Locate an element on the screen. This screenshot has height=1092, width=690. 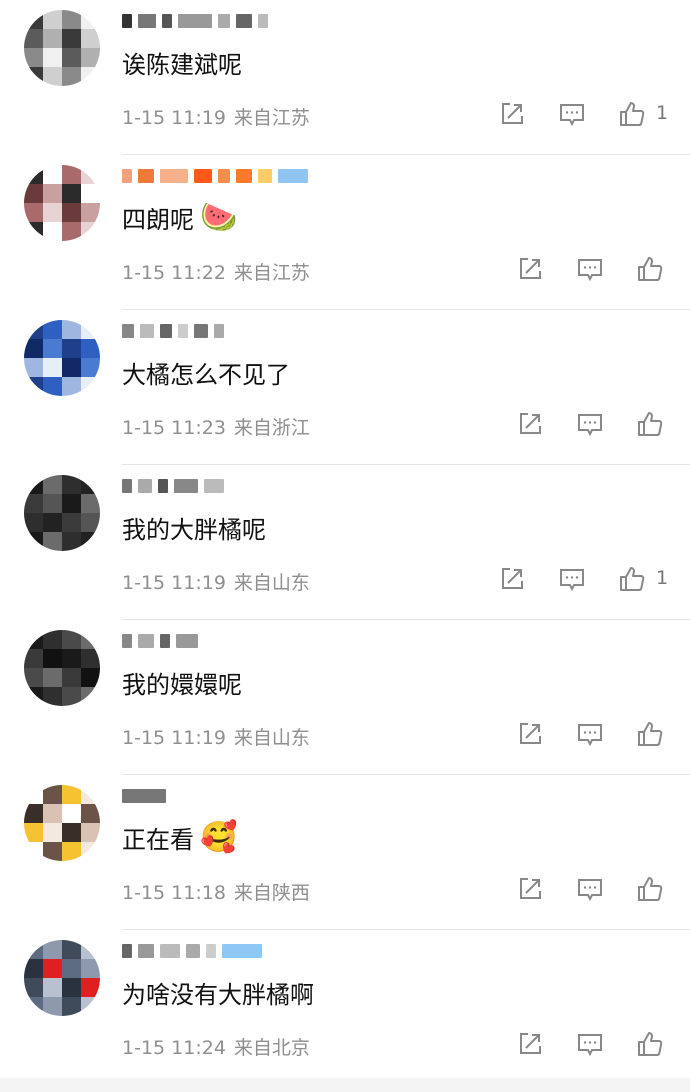
comment-text-content: 大橘怎么不见了 is located at coordinates (206, 375).